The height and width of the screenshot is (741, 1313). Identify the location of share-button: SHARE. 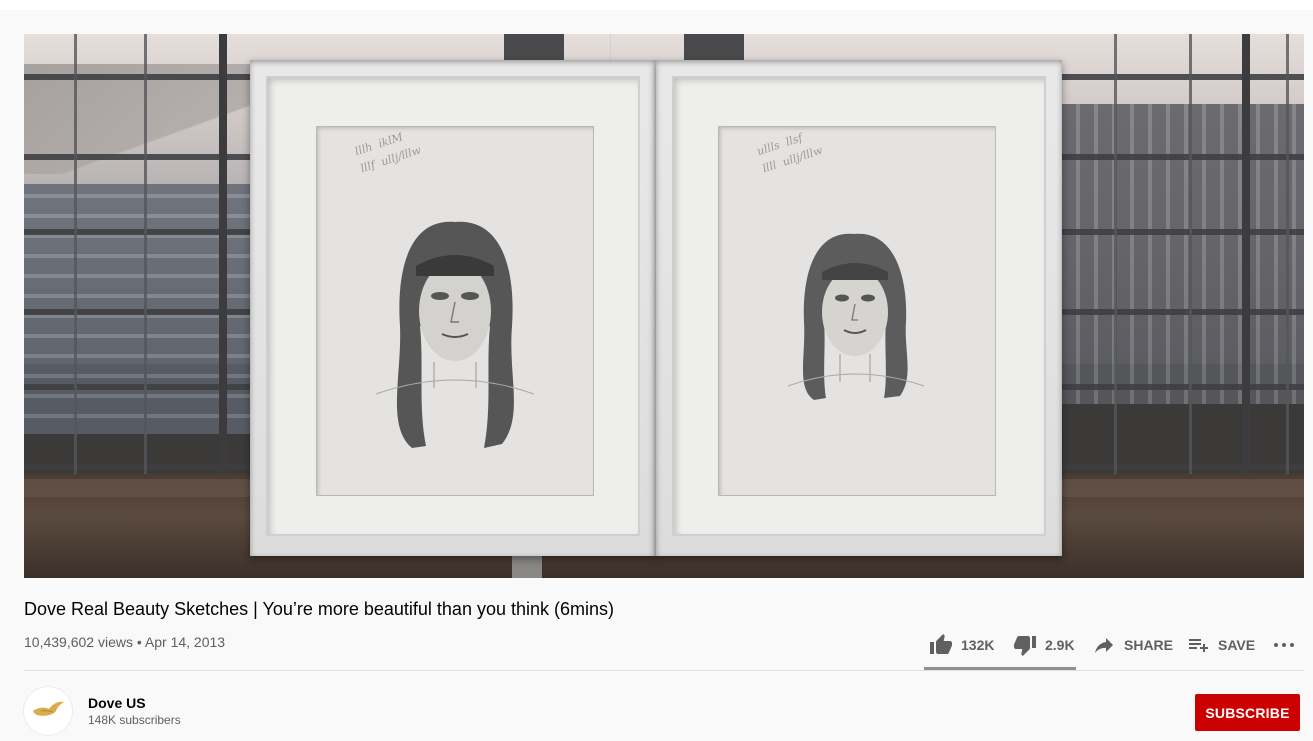
(1132, 645).